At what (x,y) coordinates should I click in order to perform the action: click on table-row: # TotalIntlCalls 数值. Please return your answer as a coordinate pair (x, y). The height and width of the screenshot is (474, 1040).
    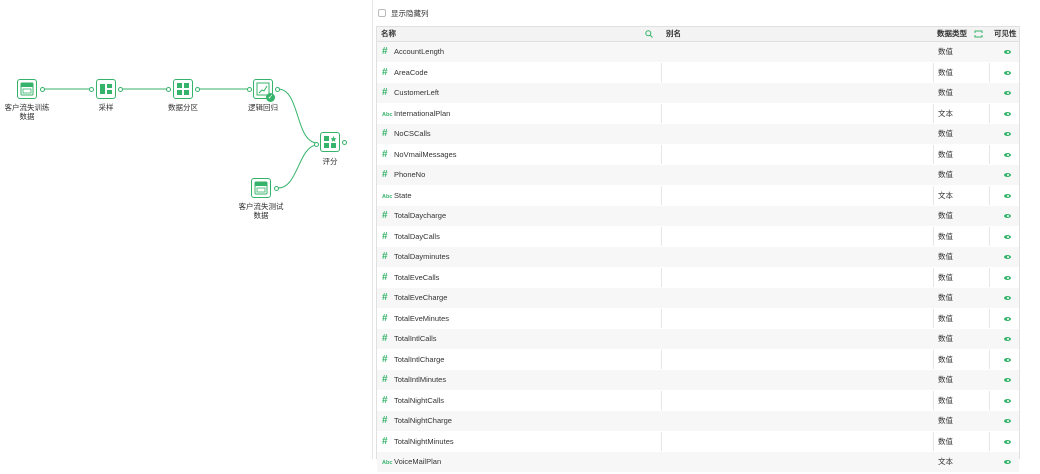
    Looking at the image, I should click on (698, 339).